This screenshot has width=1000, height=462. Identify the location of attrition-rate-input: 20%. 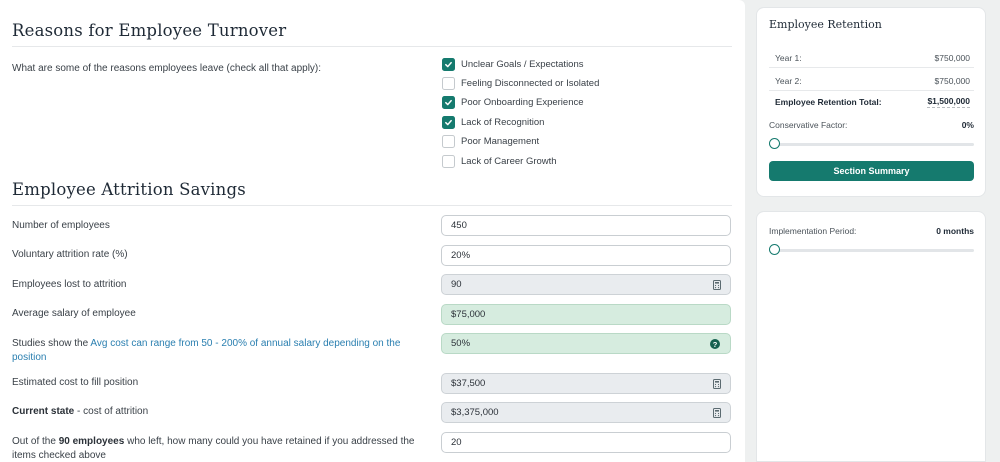
(586, 255).